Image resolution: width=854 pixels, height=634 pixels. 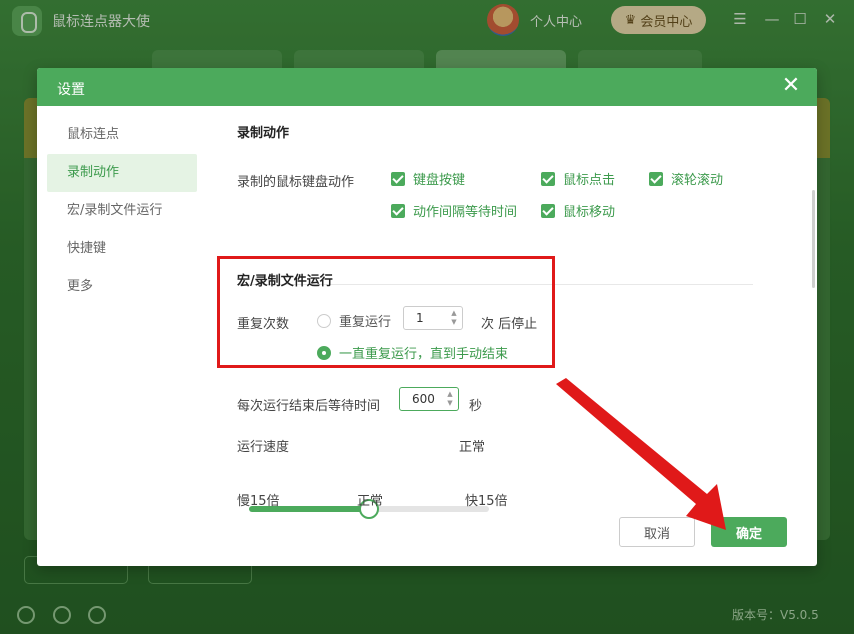 I want to click on mouse-move-checkbox: 鼠标移动, so click(x=578, y=210).